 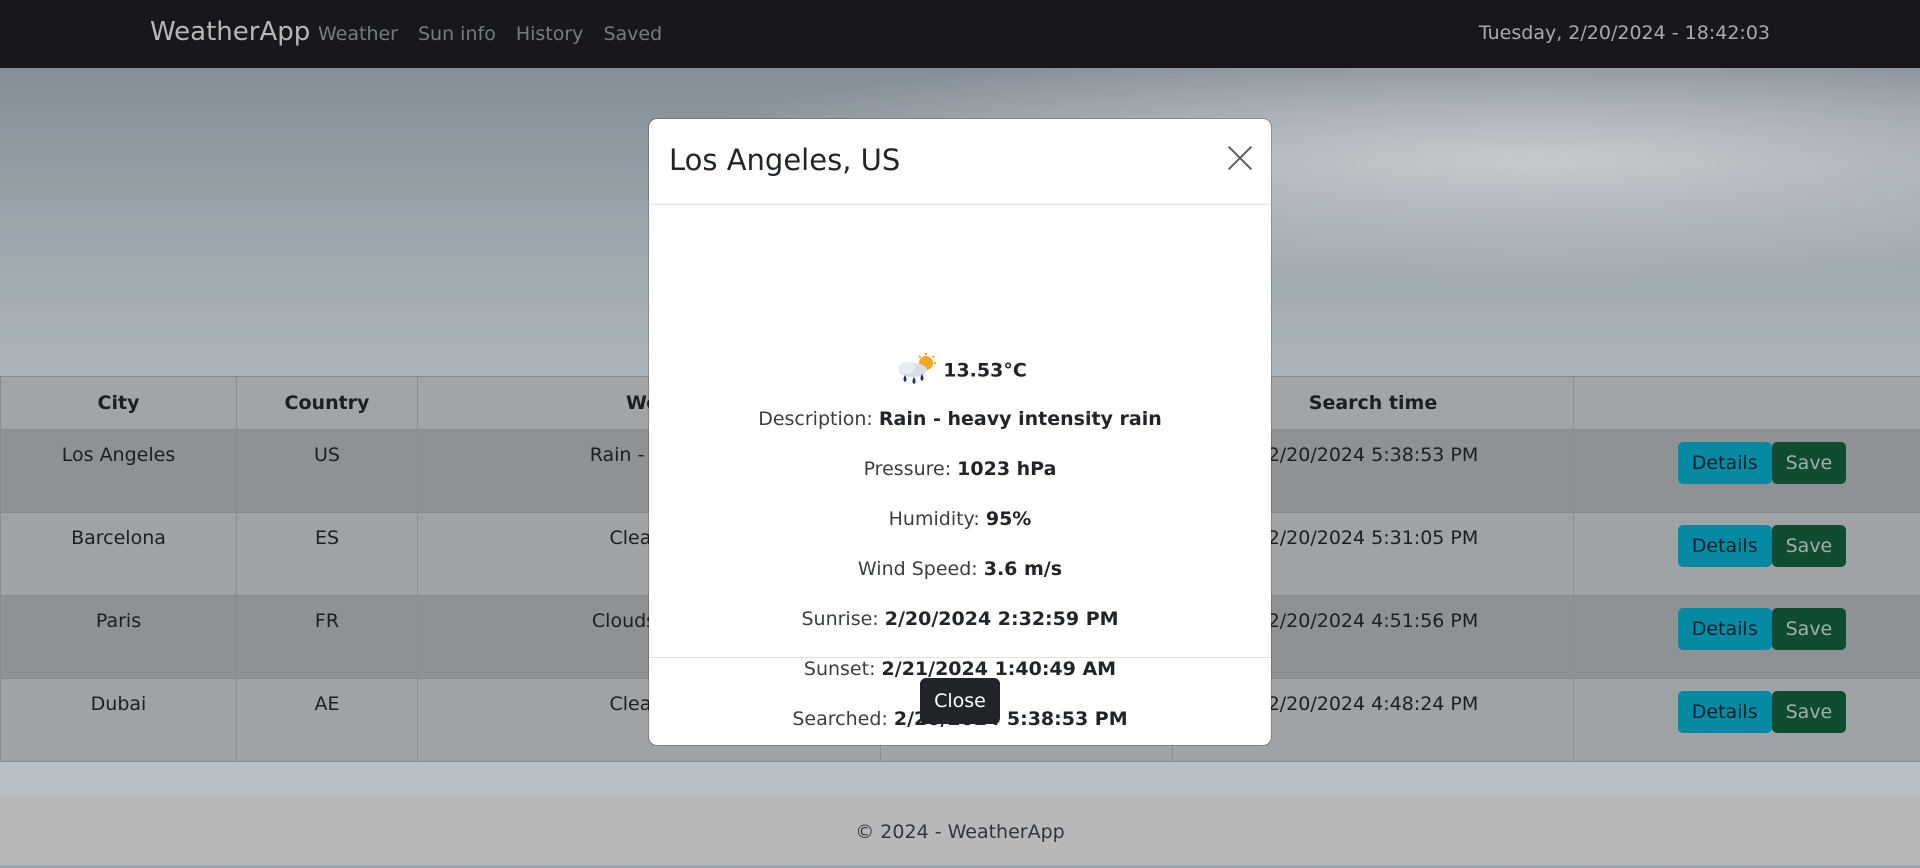 I want to click on pressure-row: Pressure: 1023 hPa, so click(x=960, y=469).